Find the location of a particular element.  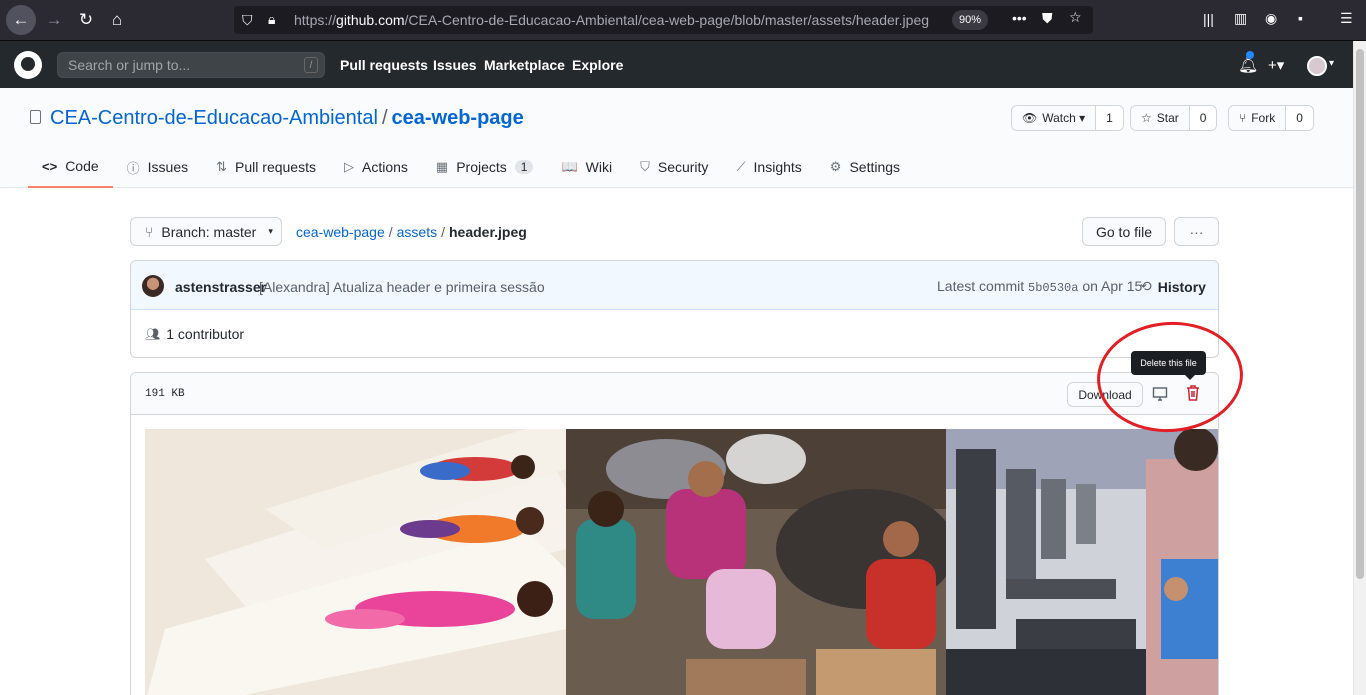

tab-actions: ▷ Actions is located at coordinates (376, 167).